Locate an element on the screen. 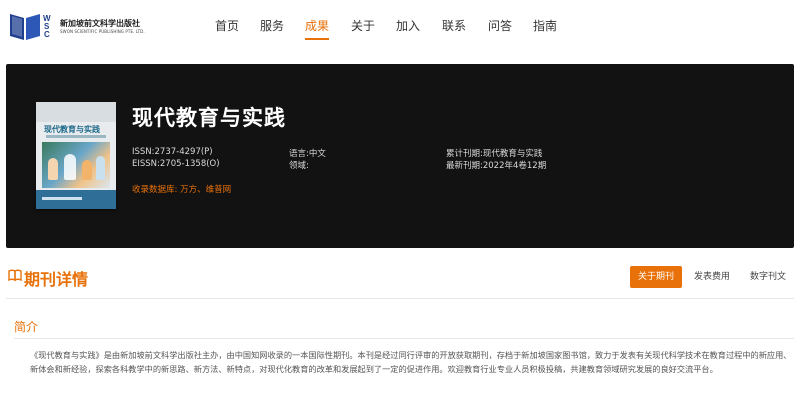 Image resolution: width=800 pixels, height=396 pixels. nav-item-faq: 问答 is located at coordinates (500, 25).